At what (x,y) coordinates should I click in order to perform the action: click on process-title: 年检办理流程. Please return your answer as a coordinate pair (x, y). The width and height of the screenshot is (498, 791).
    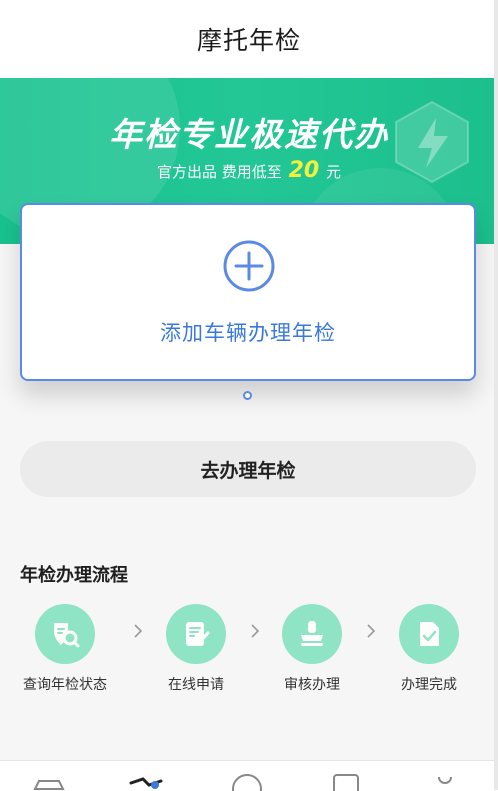
    Looking at the image, I should click on (74, 575).